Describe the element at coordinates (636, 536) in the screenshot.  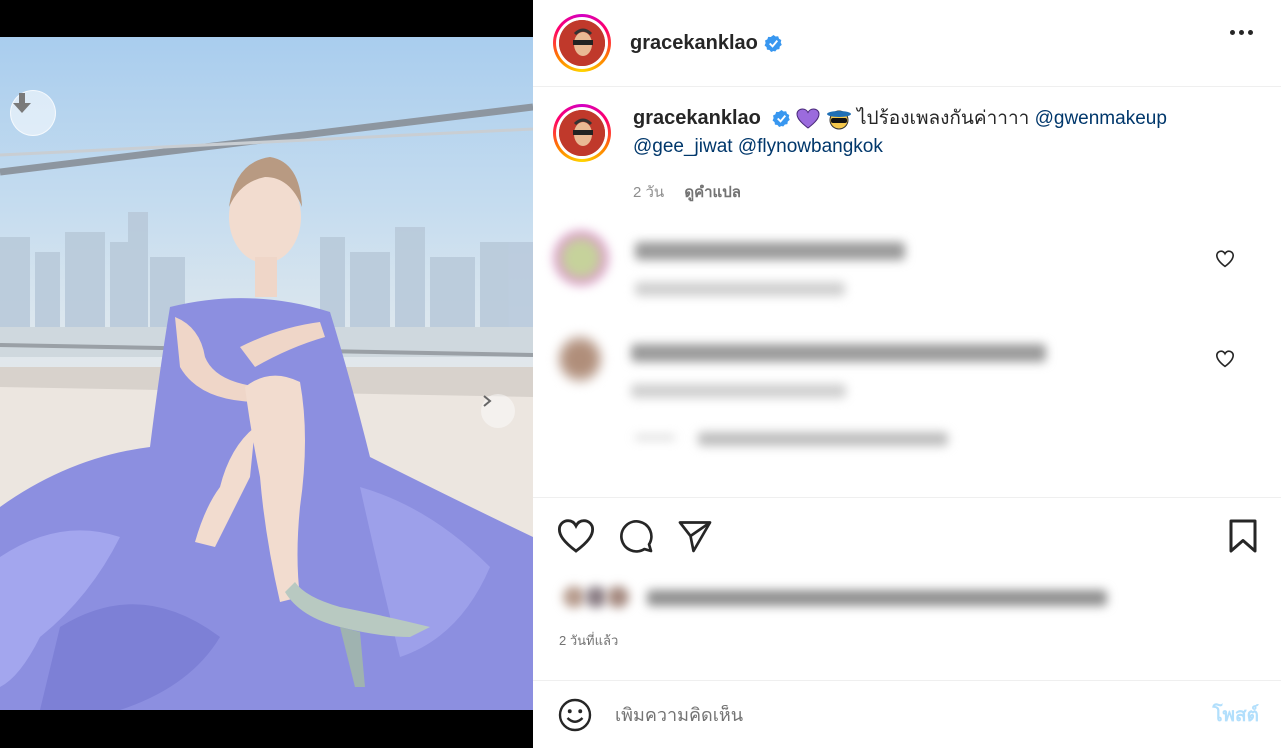
I see `comment-bubble-icon` at that location.